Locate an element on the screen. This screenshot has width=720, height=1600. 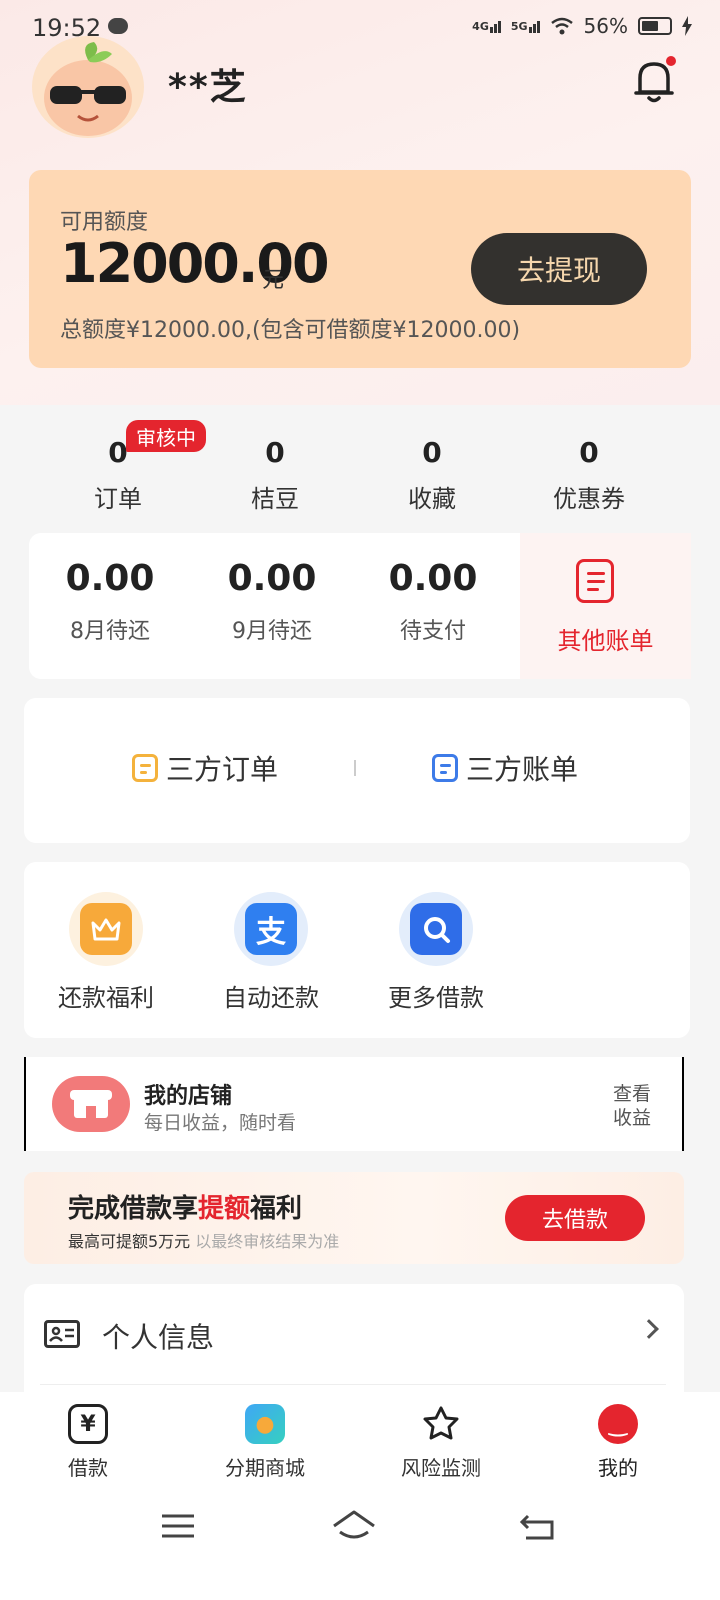
third-party-card is located at coordinates (357, 770).